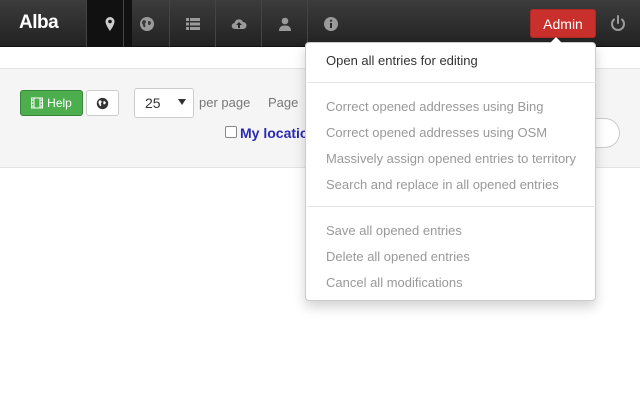  Describe the element at coordinates (398, 256) in the screenshot. I see `menu-item-delete-all: Delete all opened entries` at that location.